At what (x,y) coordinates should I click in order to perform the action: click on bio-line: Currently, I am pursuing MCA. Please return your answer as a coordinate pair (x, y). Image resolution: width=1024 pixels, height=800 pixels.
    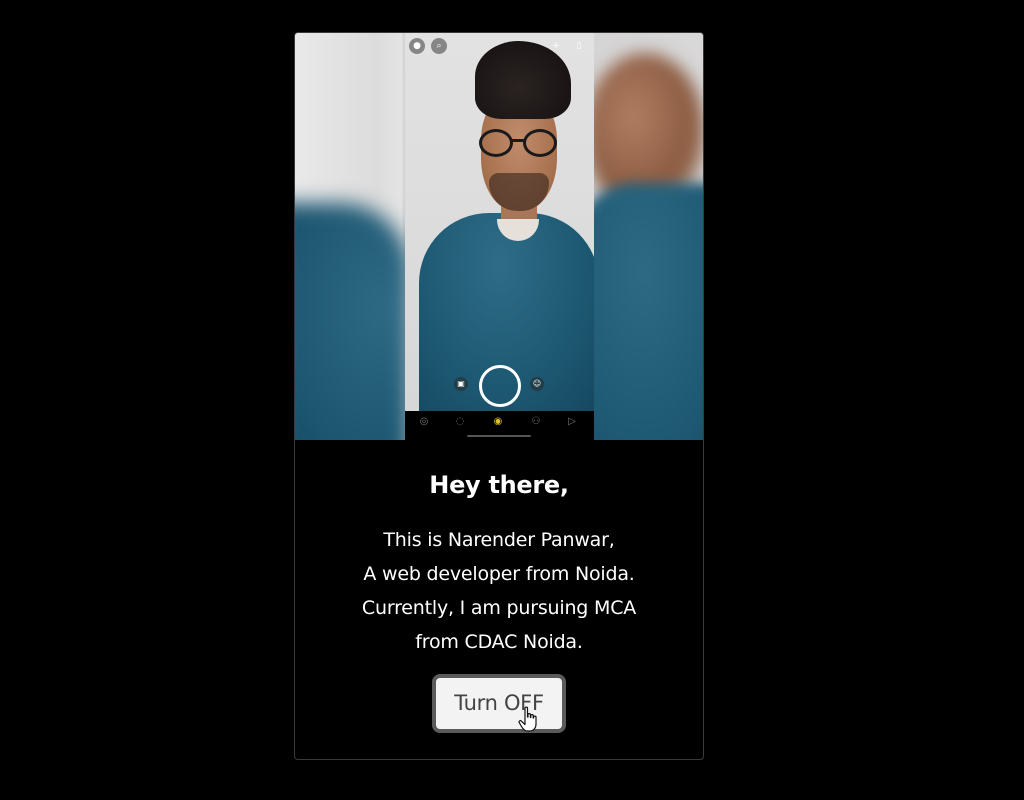
    Looking at the image, I should click on (499, 608).